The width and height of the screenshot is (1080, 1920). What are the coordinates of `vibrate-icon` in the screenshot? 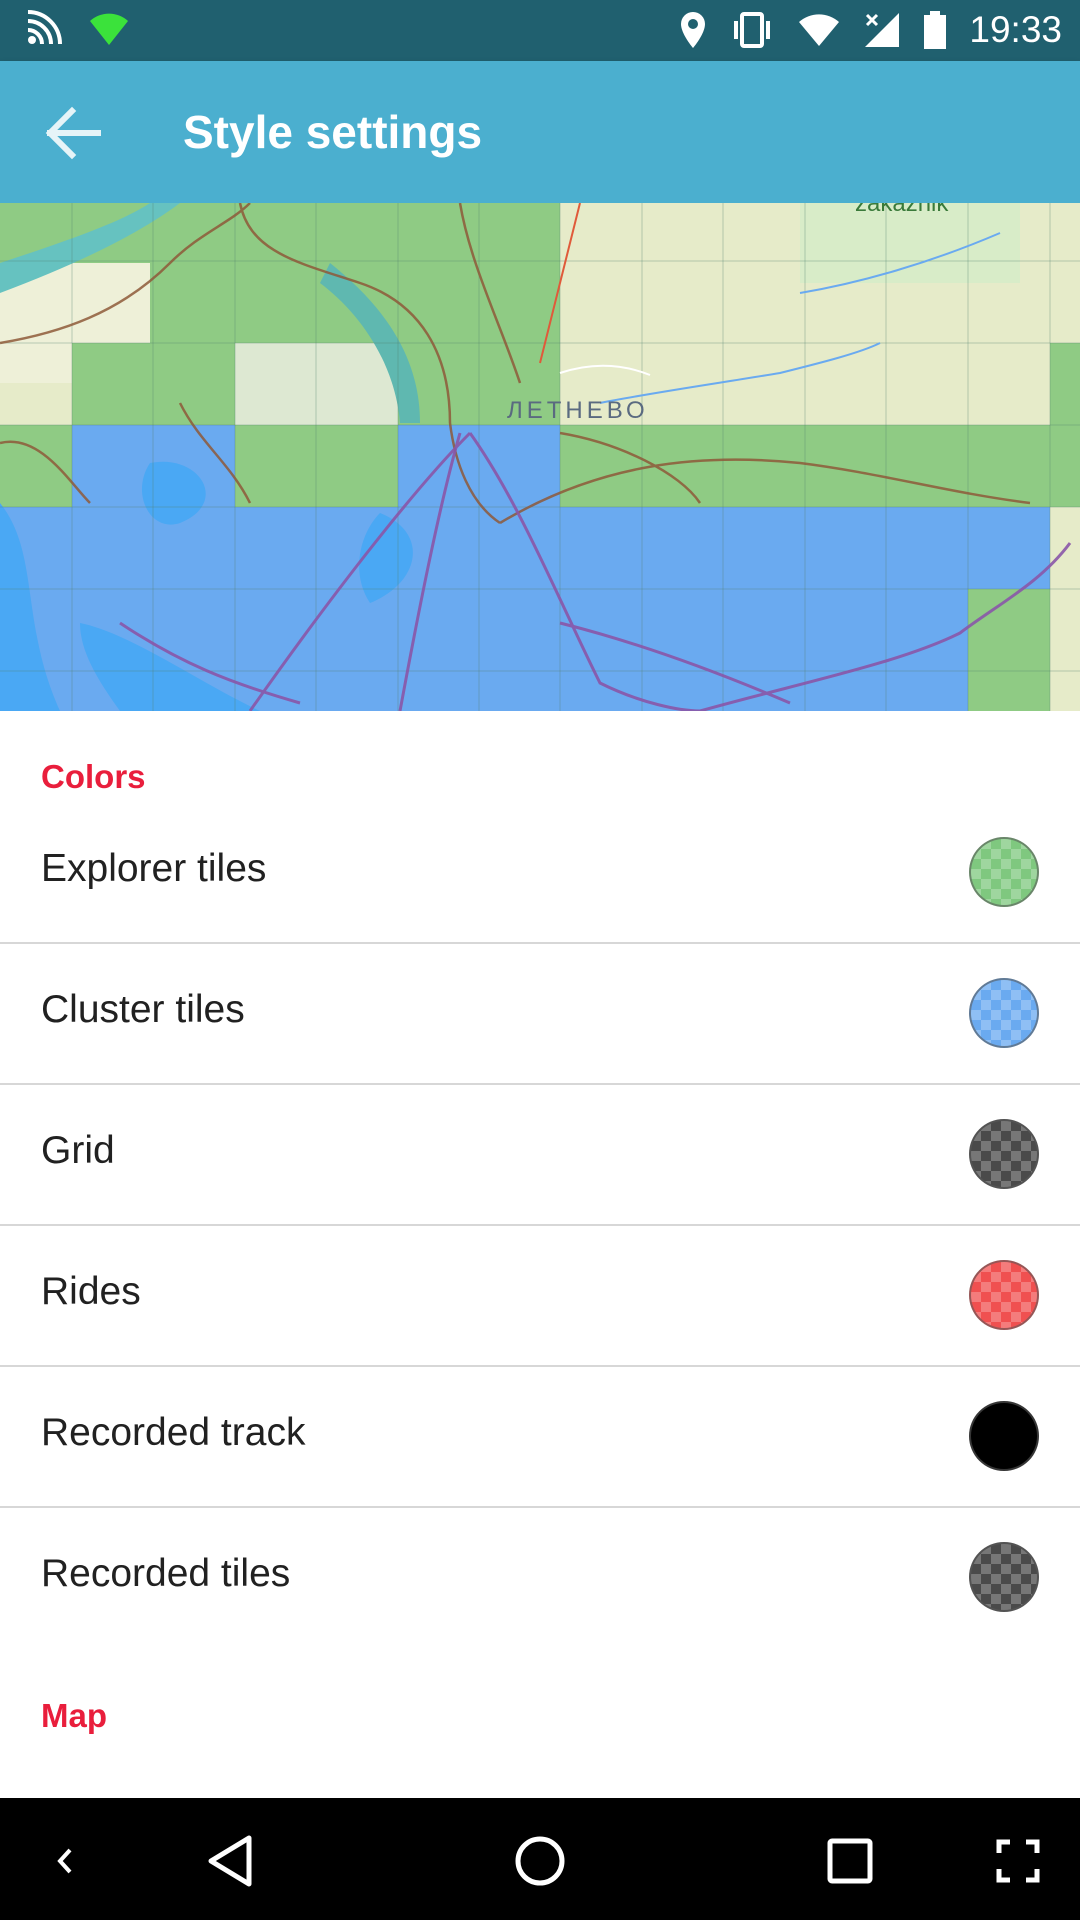 It's located at (752, 30).